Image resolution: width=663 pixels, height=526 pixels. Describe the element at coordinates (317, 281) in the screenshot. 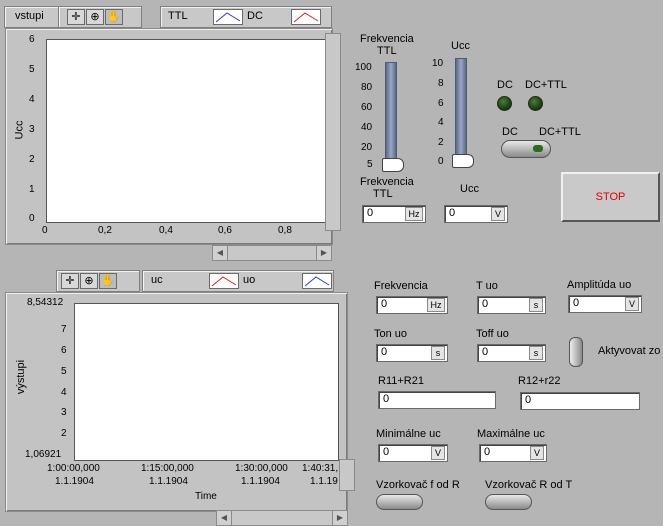

I see `legend-uo-swatch` at that location.